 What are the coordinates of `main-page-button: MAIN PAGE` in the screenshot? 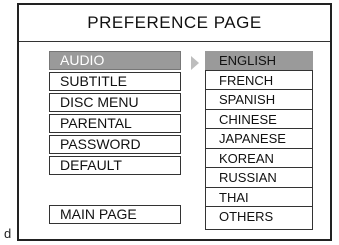 It's located at (115, 214).